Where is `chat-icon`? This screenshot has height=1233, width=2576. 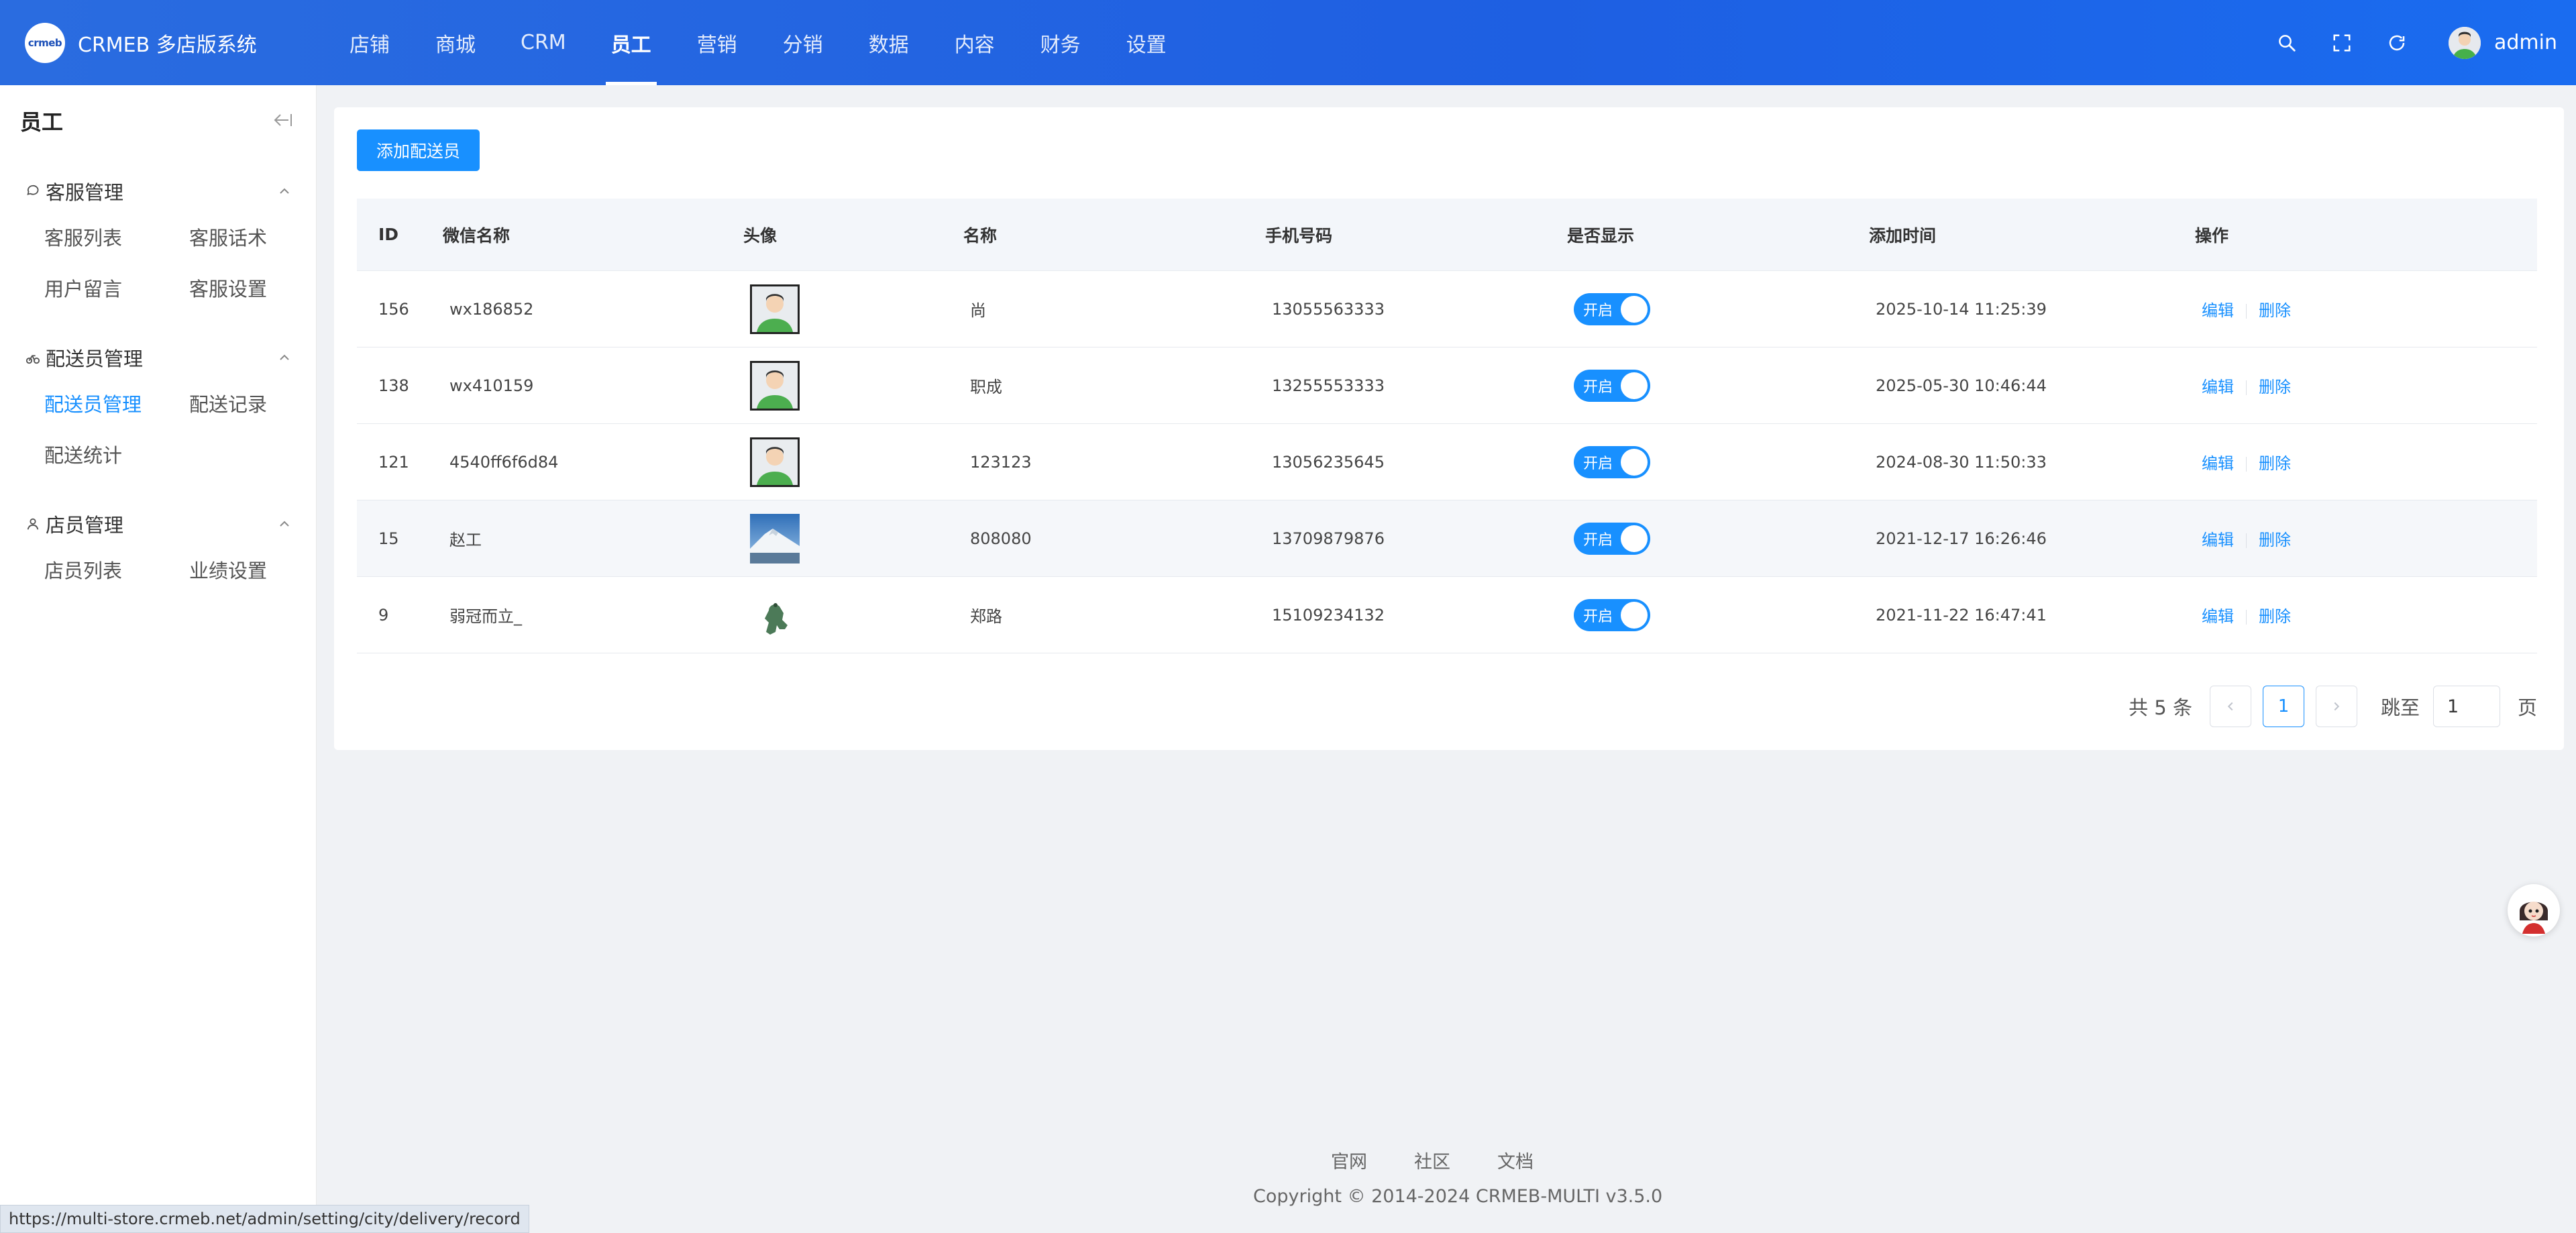
chat-icon is located at coordinates (33, 191).